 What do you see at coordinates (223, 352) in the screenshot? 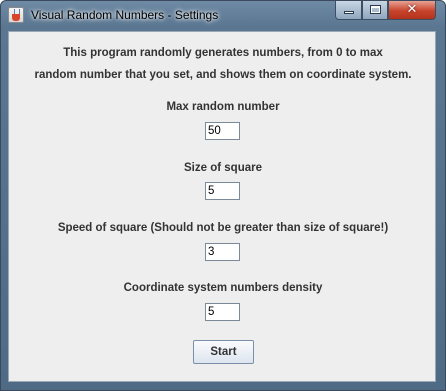
I see `start-button: Start` at bounding box center [223, 352].